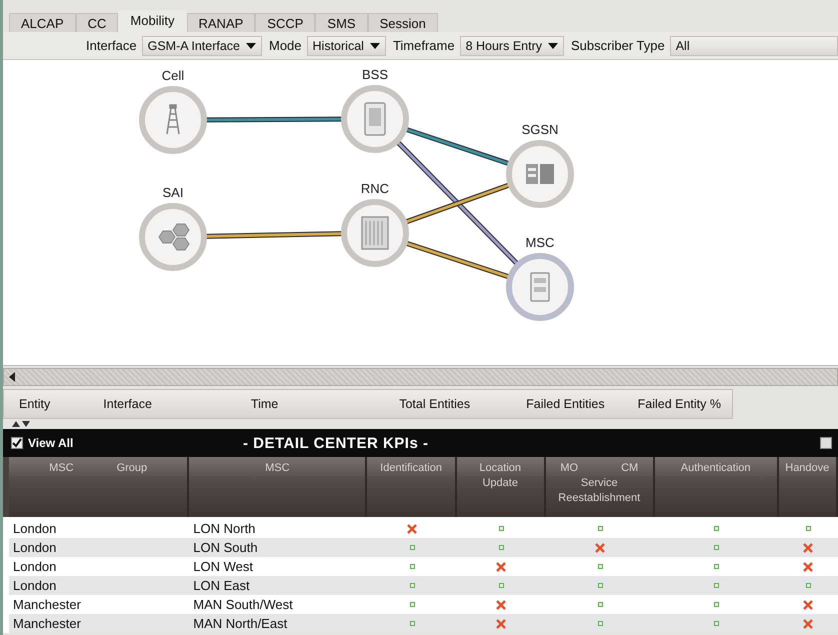 The height and width of the screenshot is (635, 838). I want to click on node-circle, so click(173, 120).